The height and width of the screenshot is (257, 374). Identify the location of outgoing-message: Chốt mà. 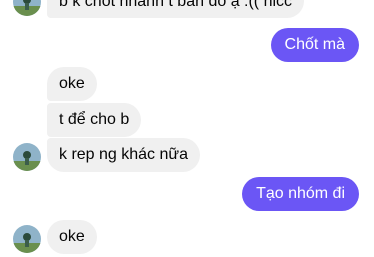
(314, 45).